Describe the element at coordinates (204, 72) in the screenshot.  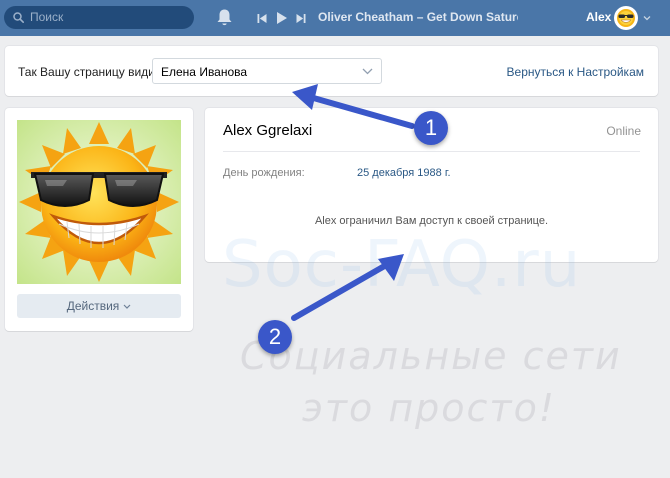
I see `selected-user: Елена Иванова` at that location.